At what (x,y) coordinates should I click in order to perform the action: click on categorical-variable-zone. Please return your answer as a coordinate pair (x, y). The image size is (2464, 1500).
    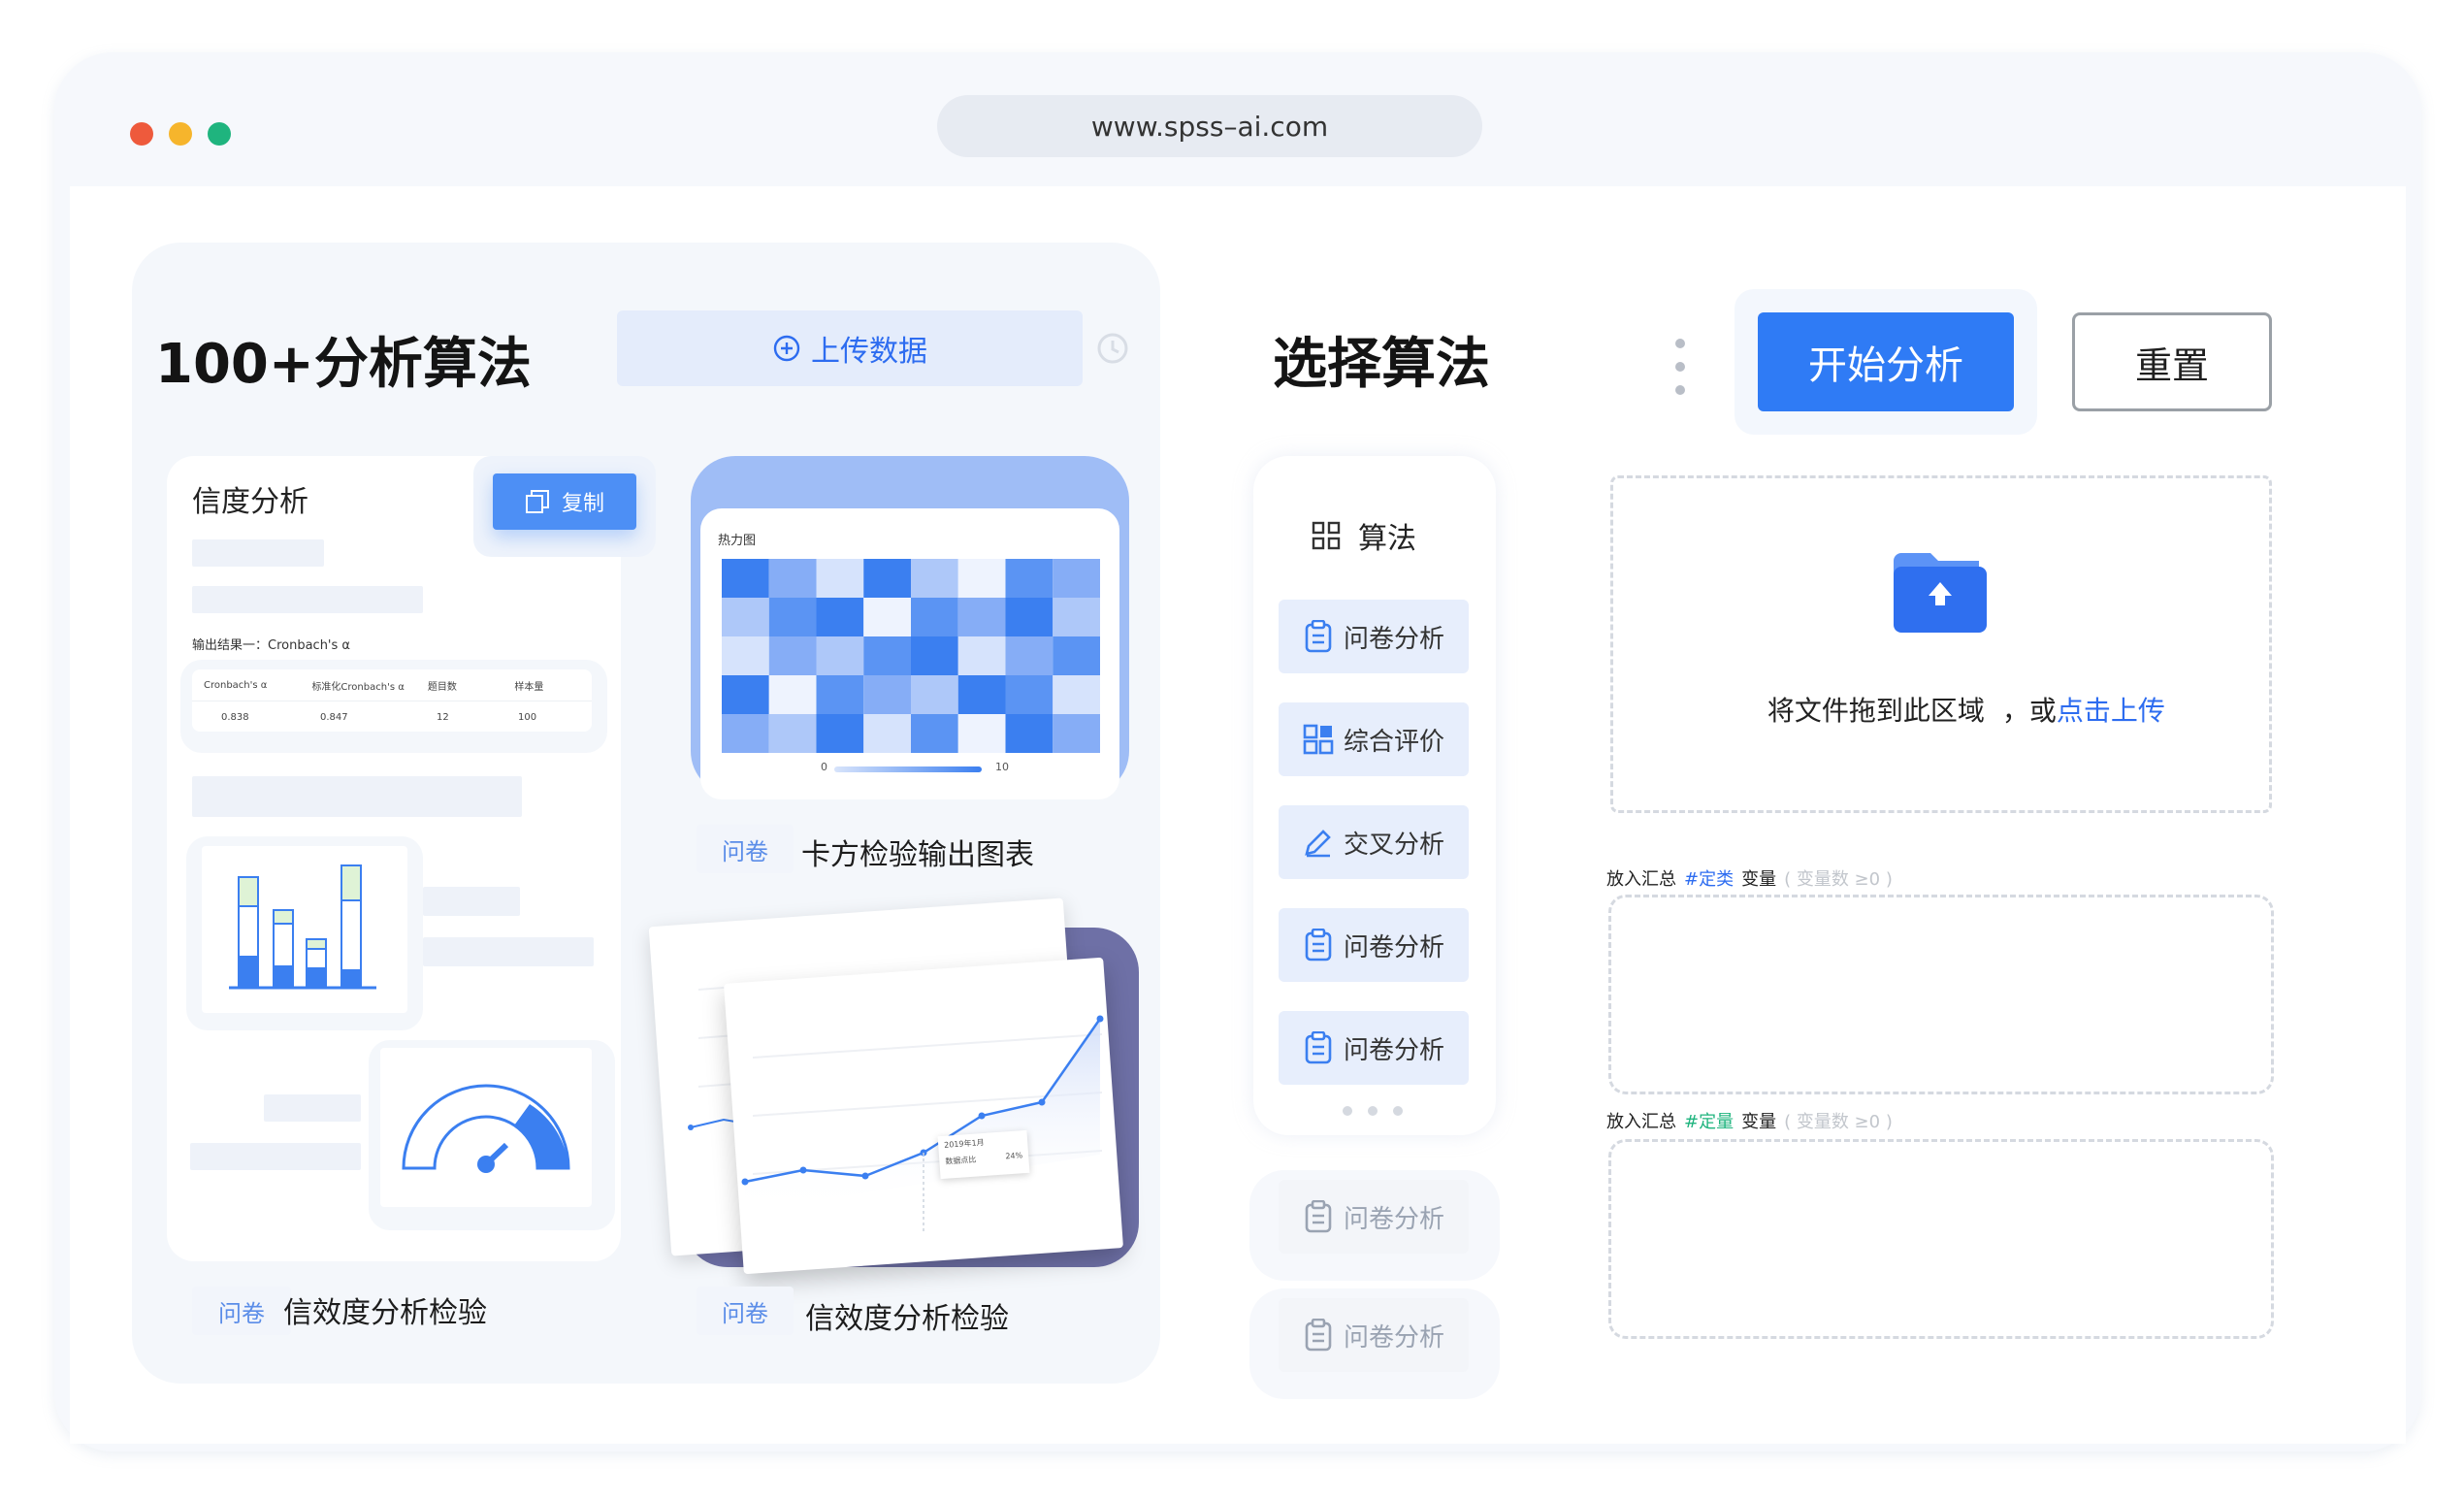
    Looking at the image, I should click on (1941, 995).